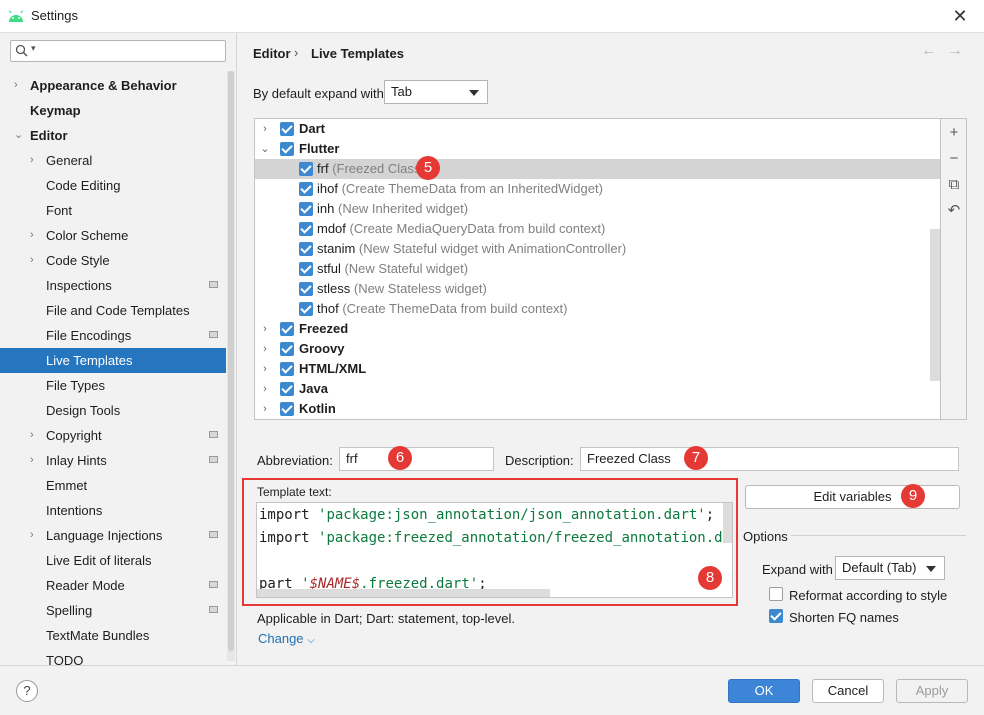 This screenshot has width=984, height=715. Describe the element at coordinates (113, 485) in the screenshot. I see `sidebar-item: Emmet` at that location.